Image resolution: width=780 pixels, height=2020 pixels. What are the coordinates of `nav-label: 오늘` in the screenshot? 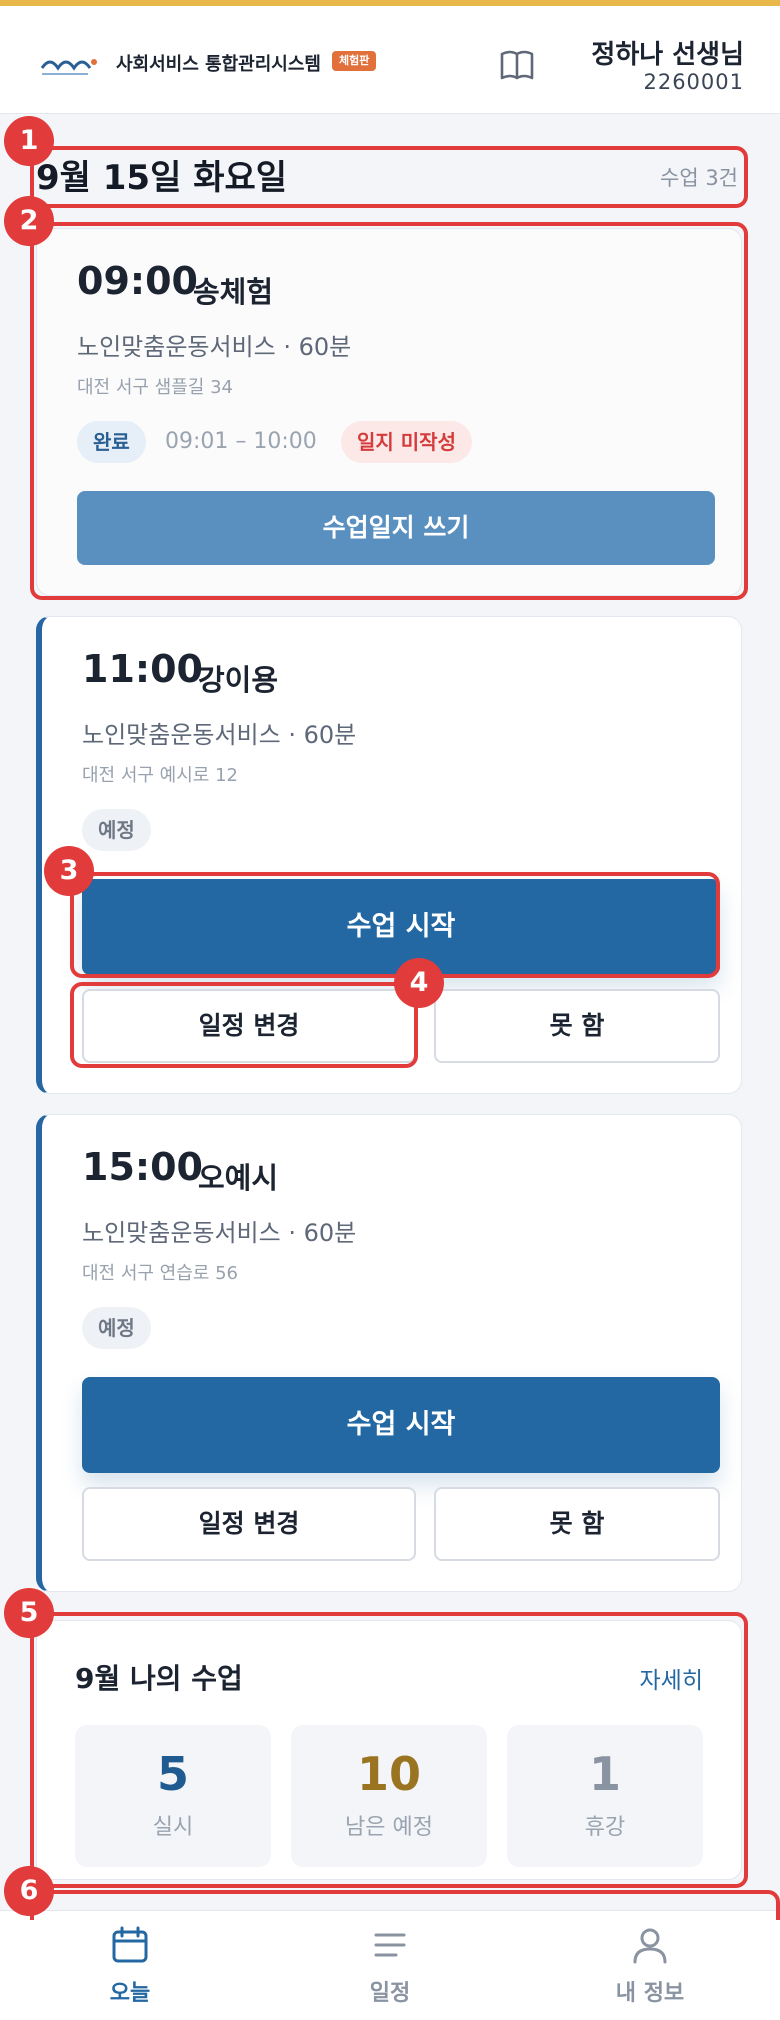 It's located at (130, 1993).